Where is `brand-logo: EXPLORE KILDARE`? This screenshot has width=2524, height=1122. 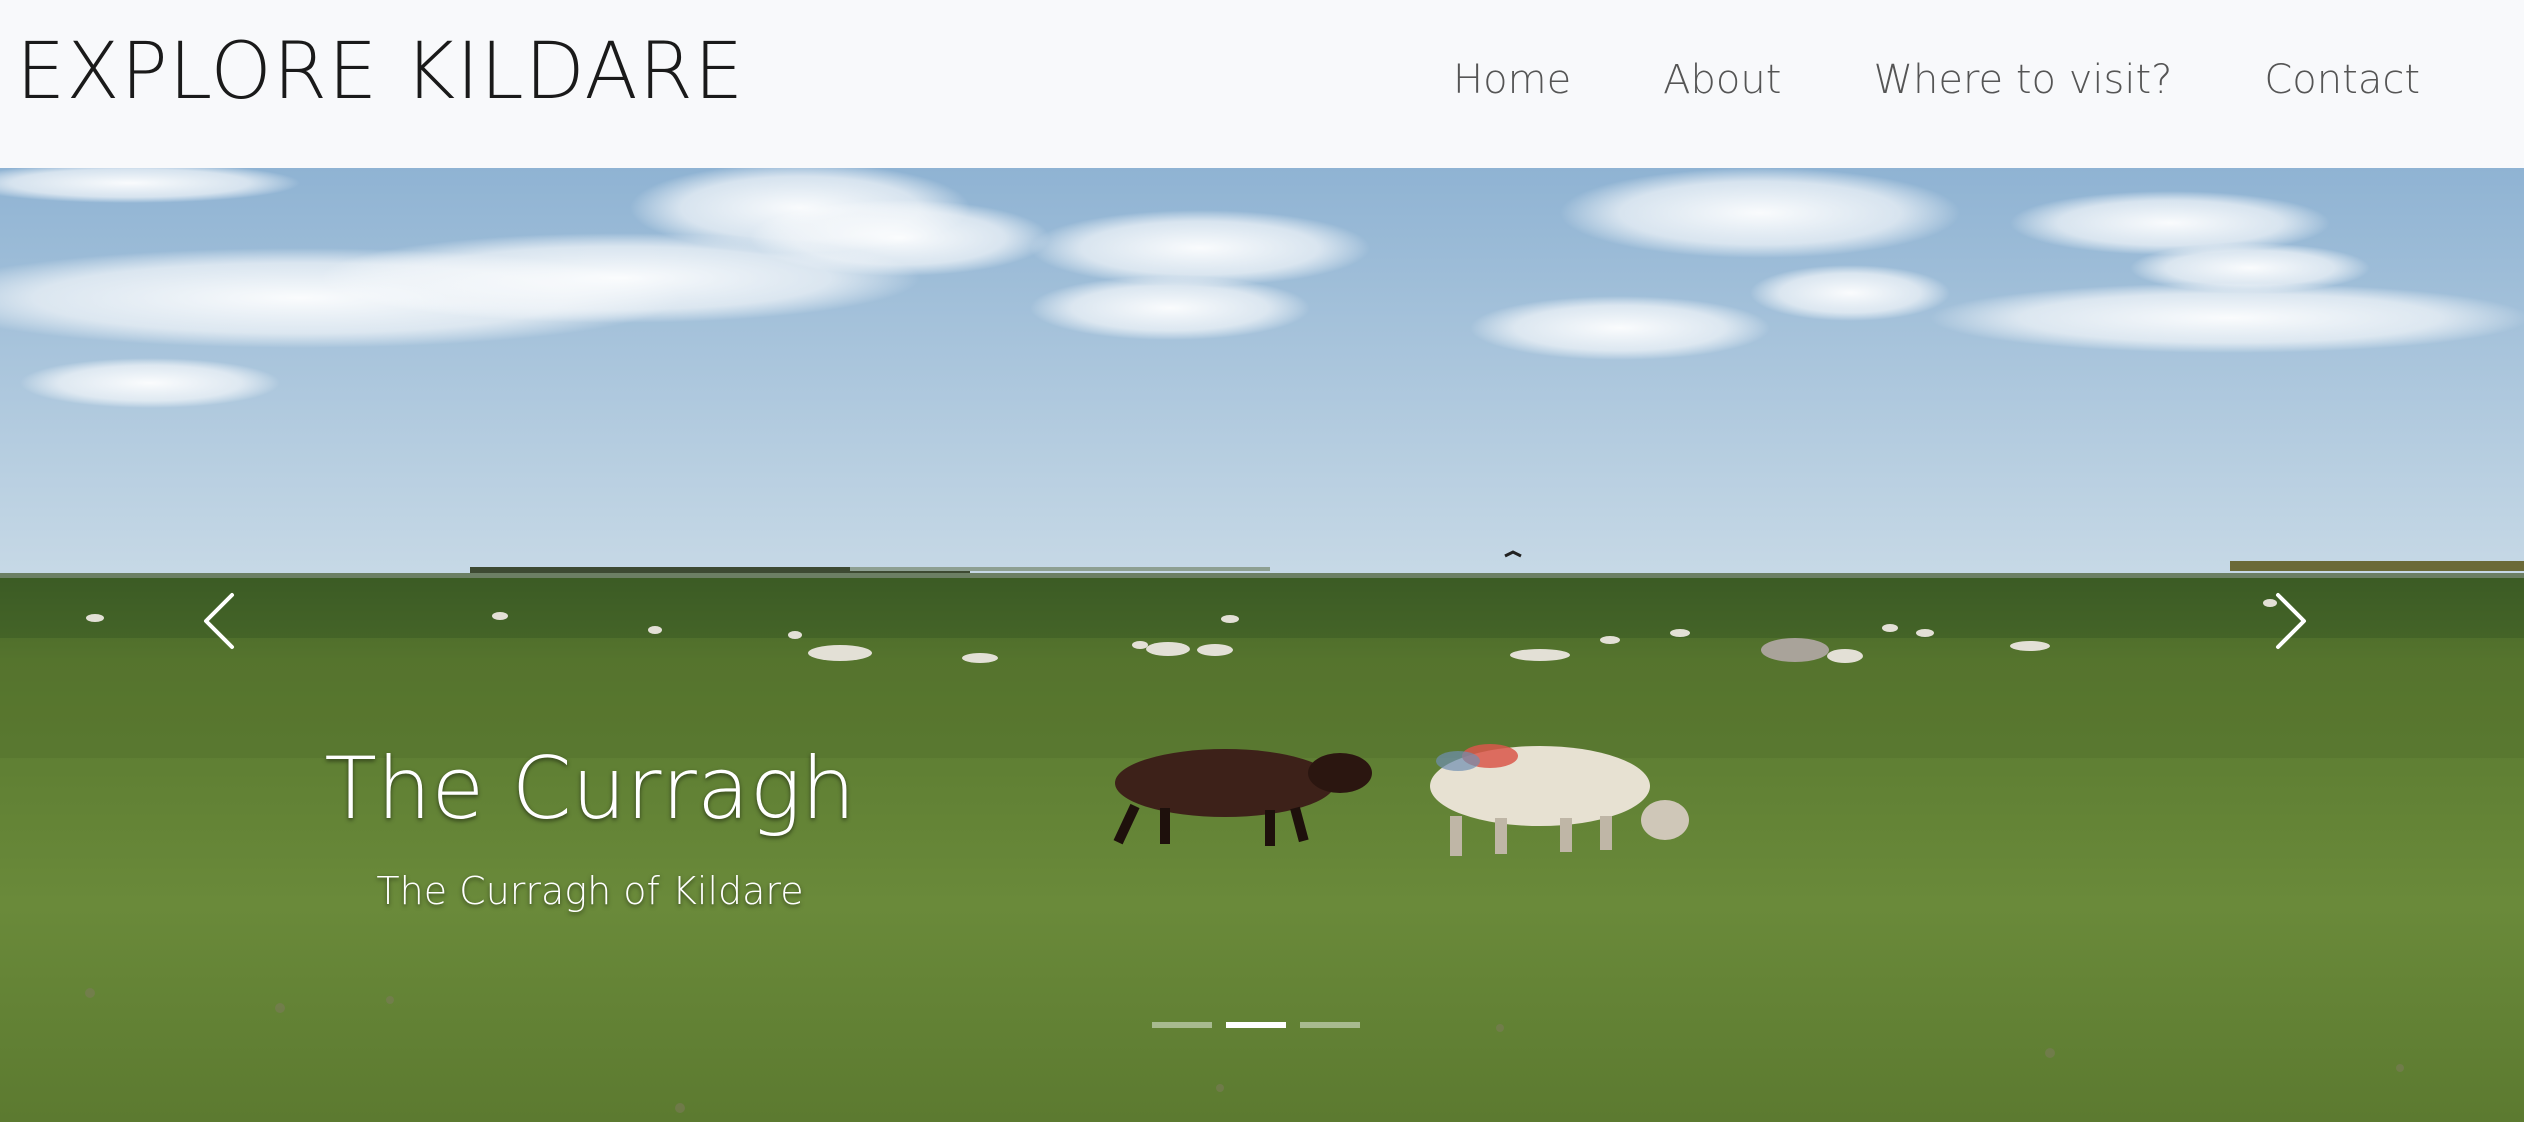
brand-logo: EXPLORE KILDARE is located at coordinates (380, 73).